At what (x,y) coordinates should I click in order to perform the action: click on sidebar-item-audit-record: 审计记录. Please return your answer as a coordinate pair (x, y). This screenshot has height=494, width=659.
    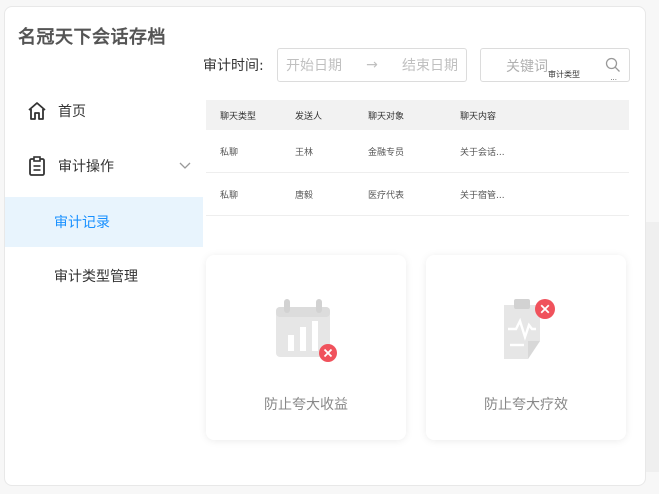
    Looking at the image, I should click on (104, 222).